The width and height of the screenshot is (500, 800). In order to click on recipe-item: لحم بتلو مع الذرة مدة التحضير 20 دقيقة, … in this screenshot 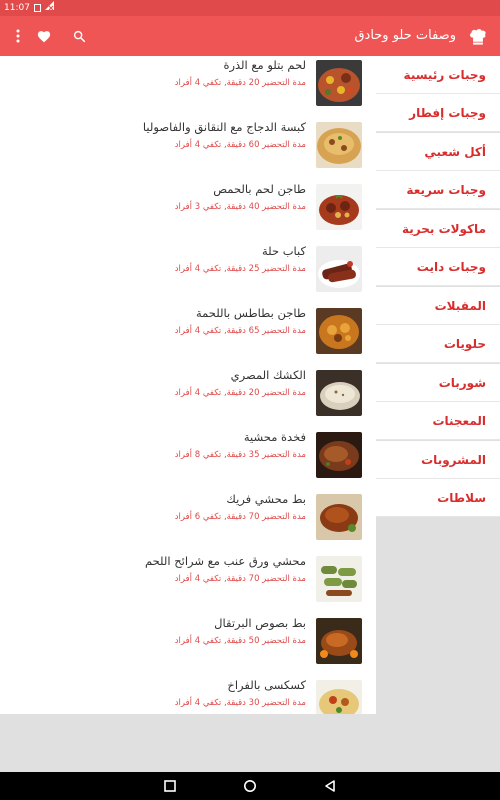, I will do `click(188, 87)`.